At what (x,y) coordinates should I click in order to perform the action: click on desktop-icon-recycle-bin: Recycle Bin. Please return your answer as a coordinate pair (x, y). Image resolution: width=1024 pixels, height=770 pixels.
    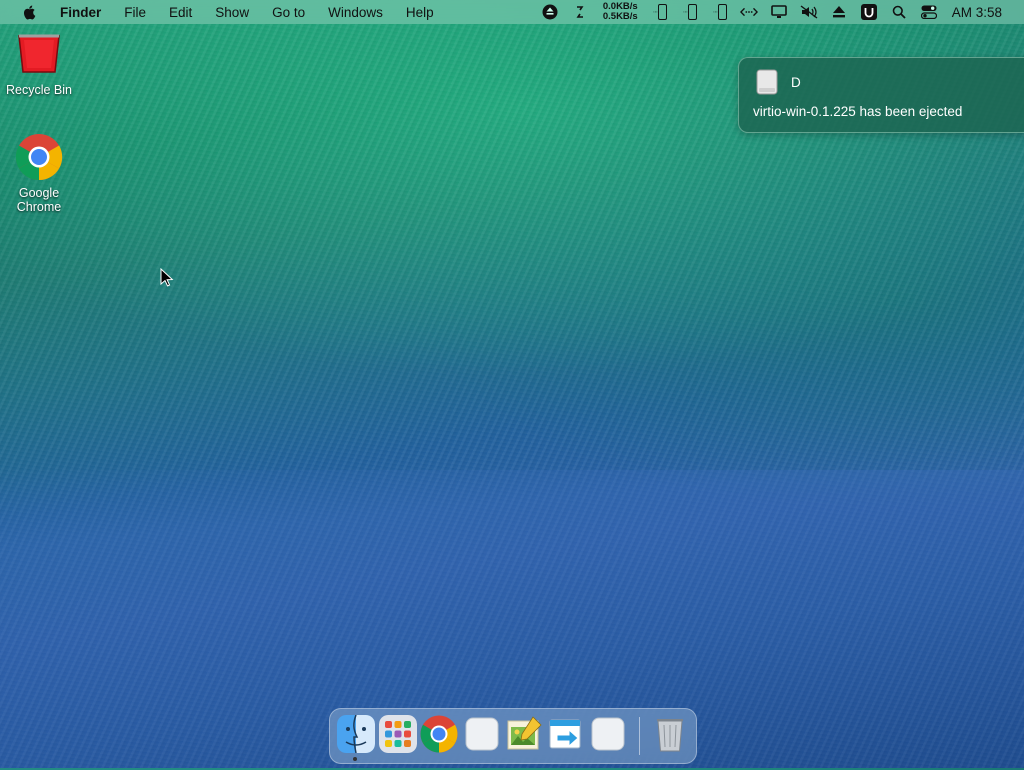
    Looking at the image, I should click on (39, 63).